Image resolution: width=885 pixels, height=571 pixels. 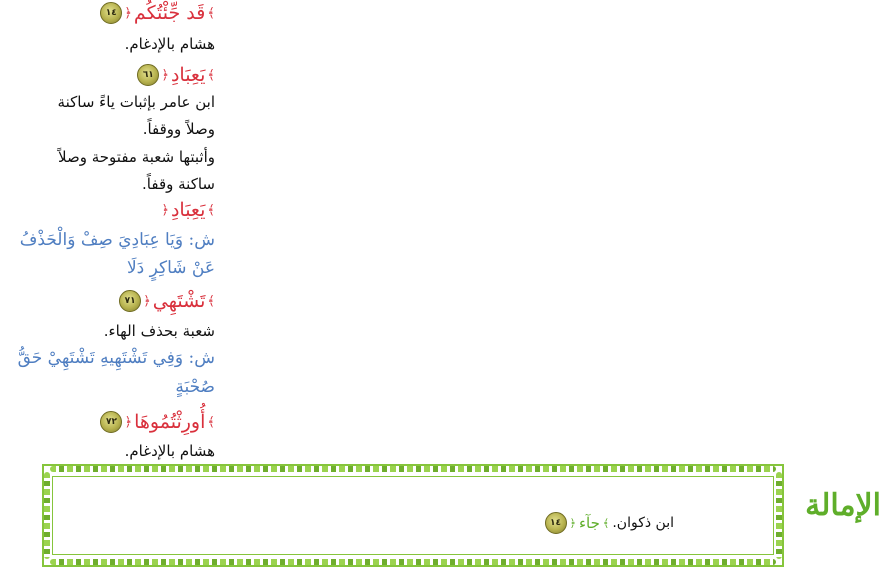 I want to click on entry-header: ١٤ ﴿ قَد جِّئْتُكُم ﴾, so click(x=157, y=13).